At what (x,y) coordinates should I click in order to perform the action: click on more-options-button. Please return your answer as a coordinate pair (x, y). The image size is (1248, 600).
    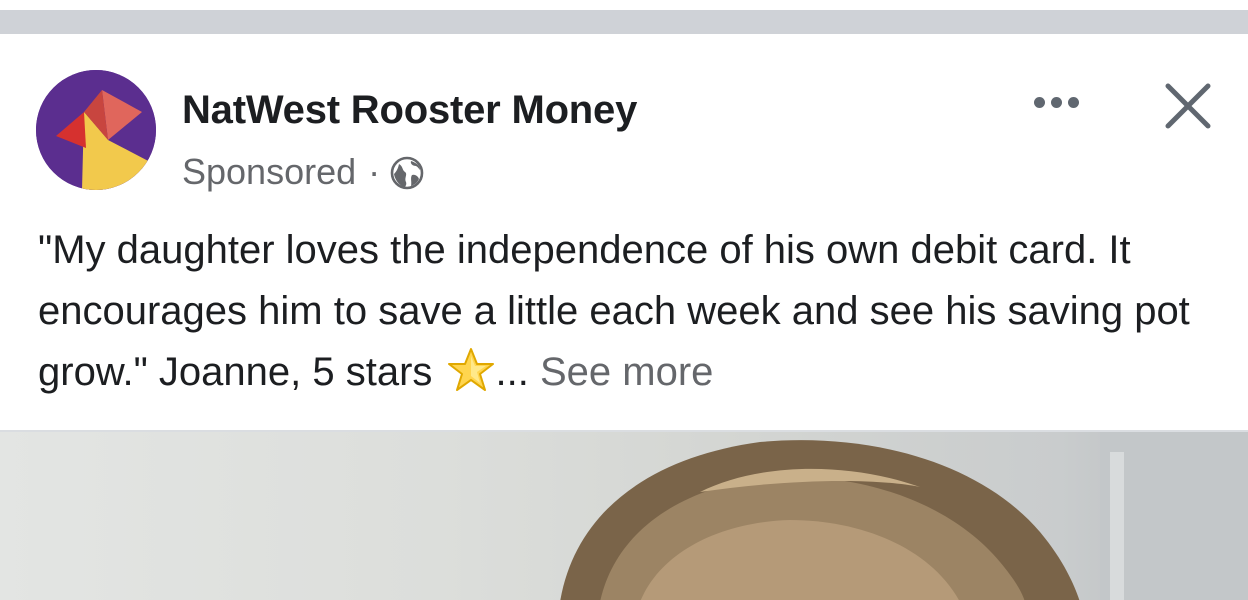
    Looking at the image, I should click on (1056, 102).